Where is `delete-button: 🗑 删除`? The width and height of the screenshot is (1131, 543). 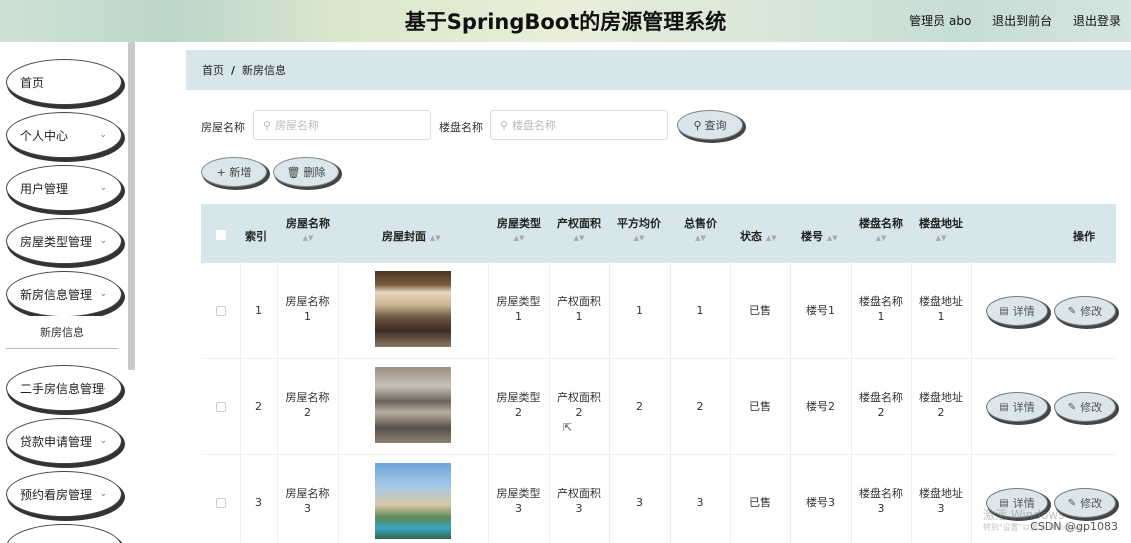
delete-button: 🗑 删除 is located at coordinates (306, 172).